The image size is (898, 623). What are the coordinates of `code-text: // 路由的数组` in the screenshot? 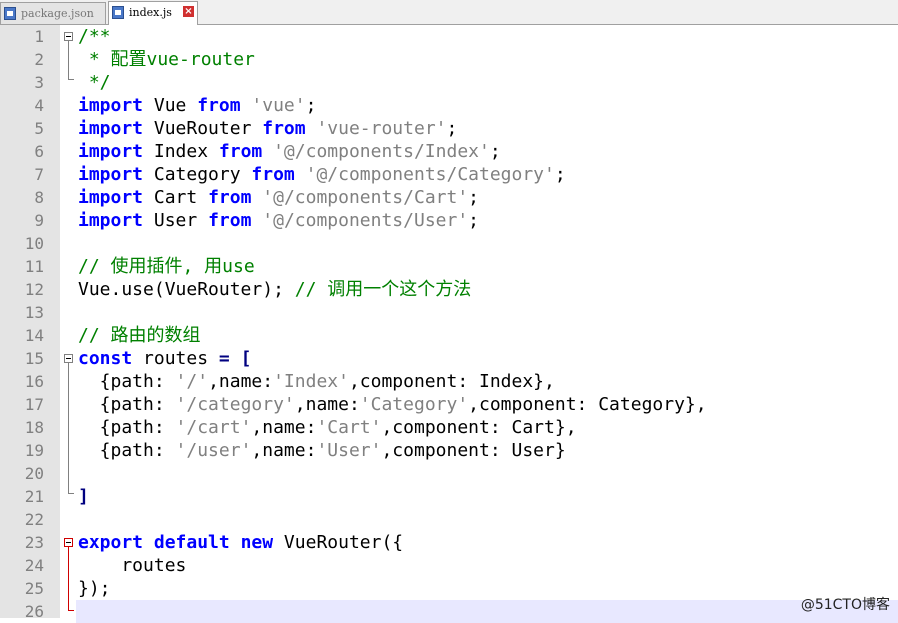 It's located at (139, 335).